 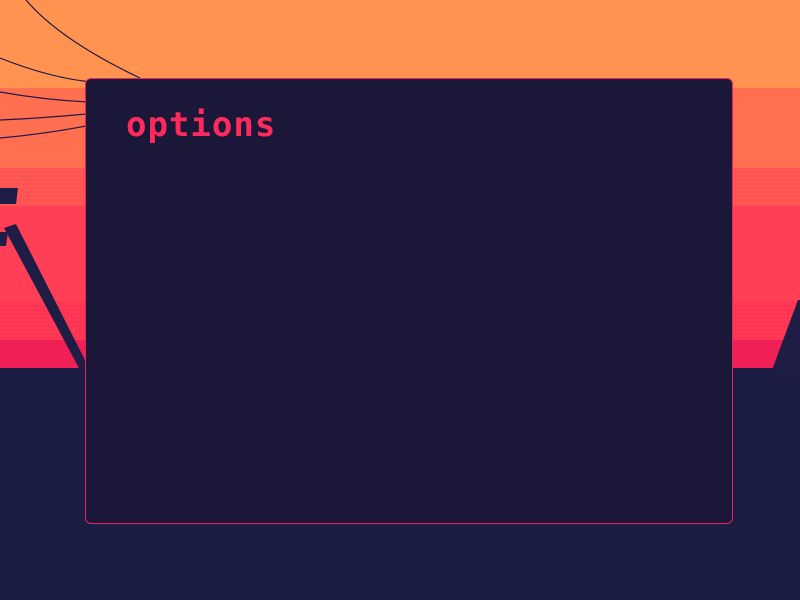 What do you see at coordinates (43, 279) in the screenshot?
I see `utility-pole-silhouette-icon` at bounding box center [43, 279].